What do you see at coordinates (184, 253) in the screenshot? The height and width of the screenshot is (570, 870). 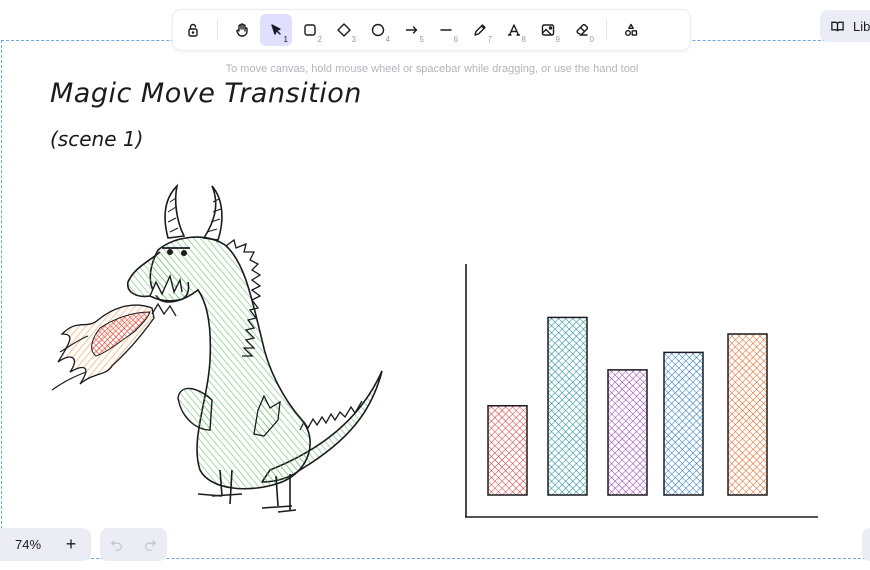 I see `dragon-right-eye` at bounding box center [184, 253].